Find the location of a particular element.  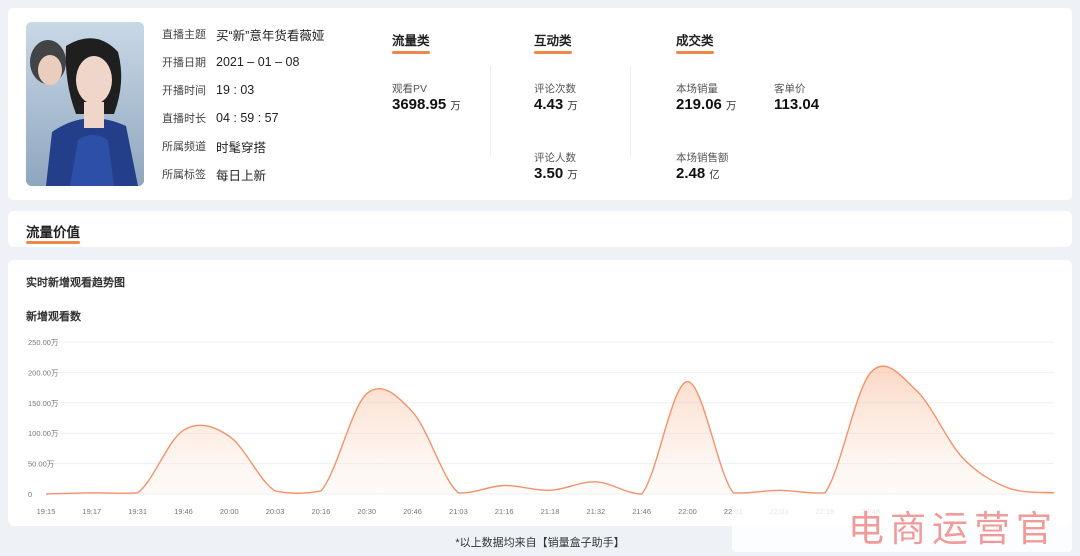

meta-row-topic: 直播主题 买“新”意年货看薇娅 is located at coordinates (243, 34).